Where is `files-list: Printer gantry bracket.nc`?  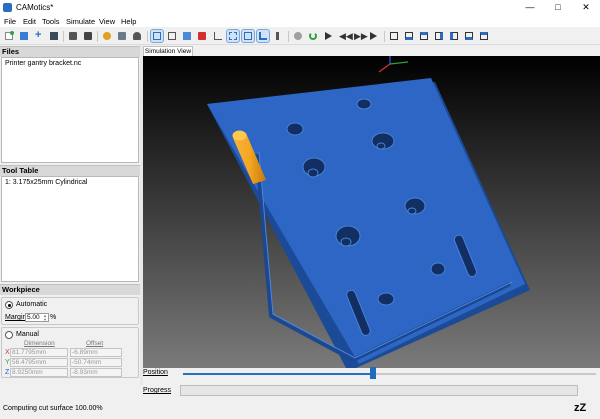
files-list: Printer gantry bracket.nc is located at coordinates (70, 110).